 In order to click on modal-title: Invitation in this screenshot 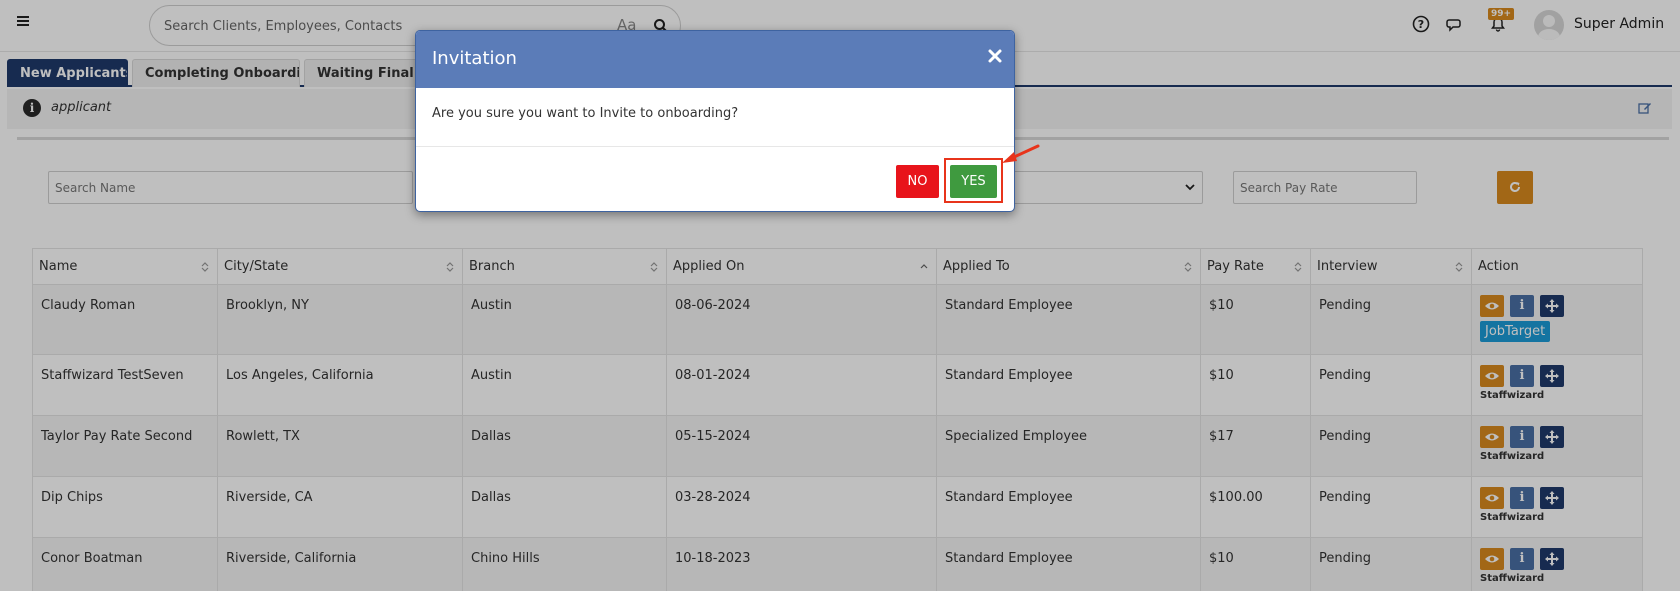, I will do `click(474, 58)`.